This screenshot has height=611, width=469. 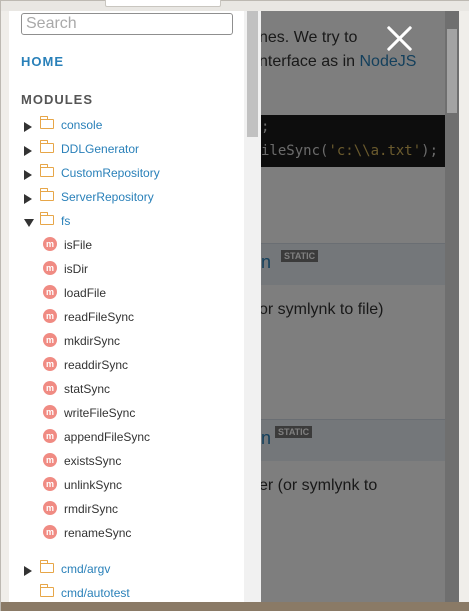 I want to click on method-label: readdirSync, so click(x=96, y=365).